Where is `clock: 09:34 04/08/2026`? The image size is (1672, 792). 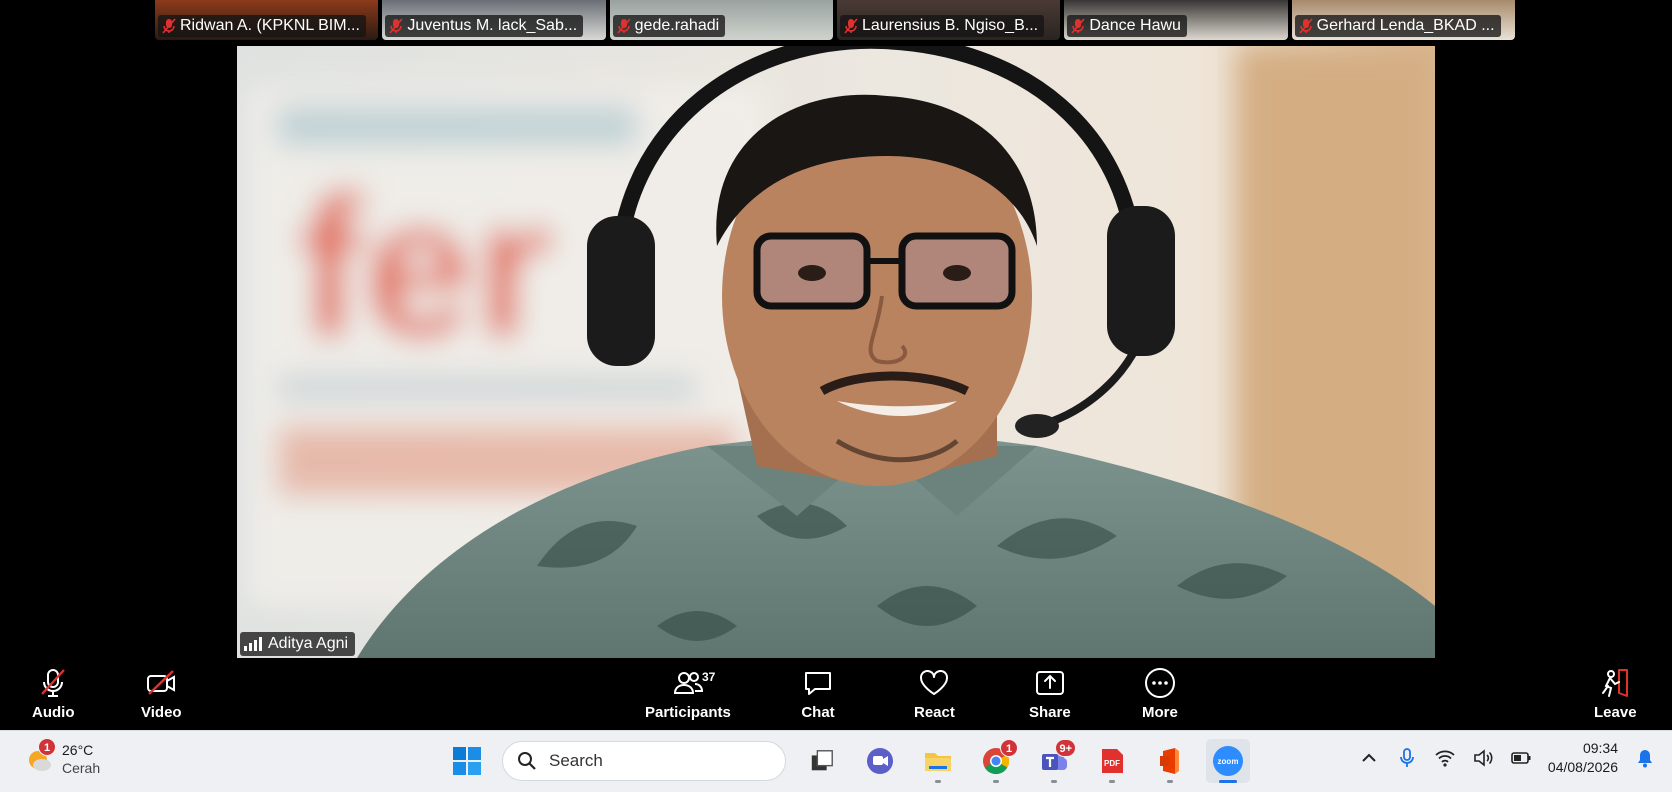
clock: 09:34 04/08/2026 is located at coordinates (1583, 758).